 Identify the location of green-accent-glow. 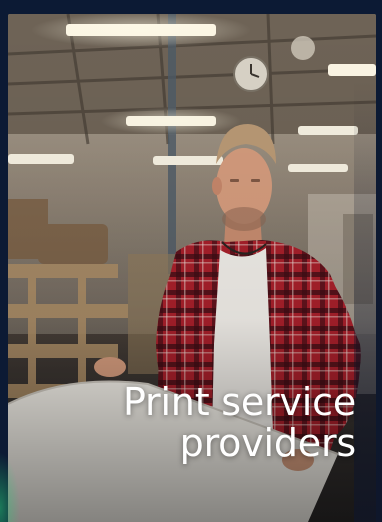
(10, 487).